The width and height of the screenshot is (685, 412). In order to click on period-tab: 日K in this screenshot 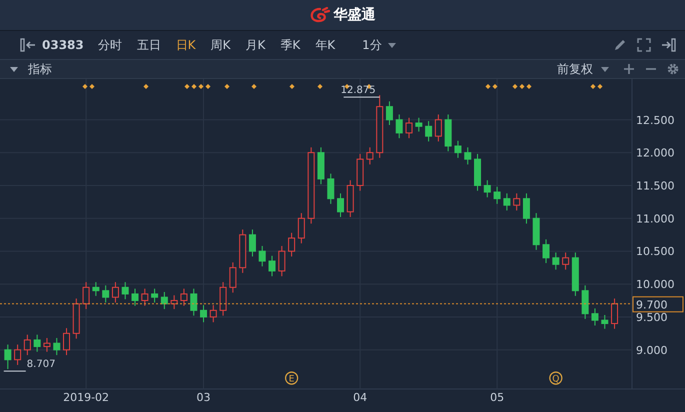, I will do `click(186, 45)`.